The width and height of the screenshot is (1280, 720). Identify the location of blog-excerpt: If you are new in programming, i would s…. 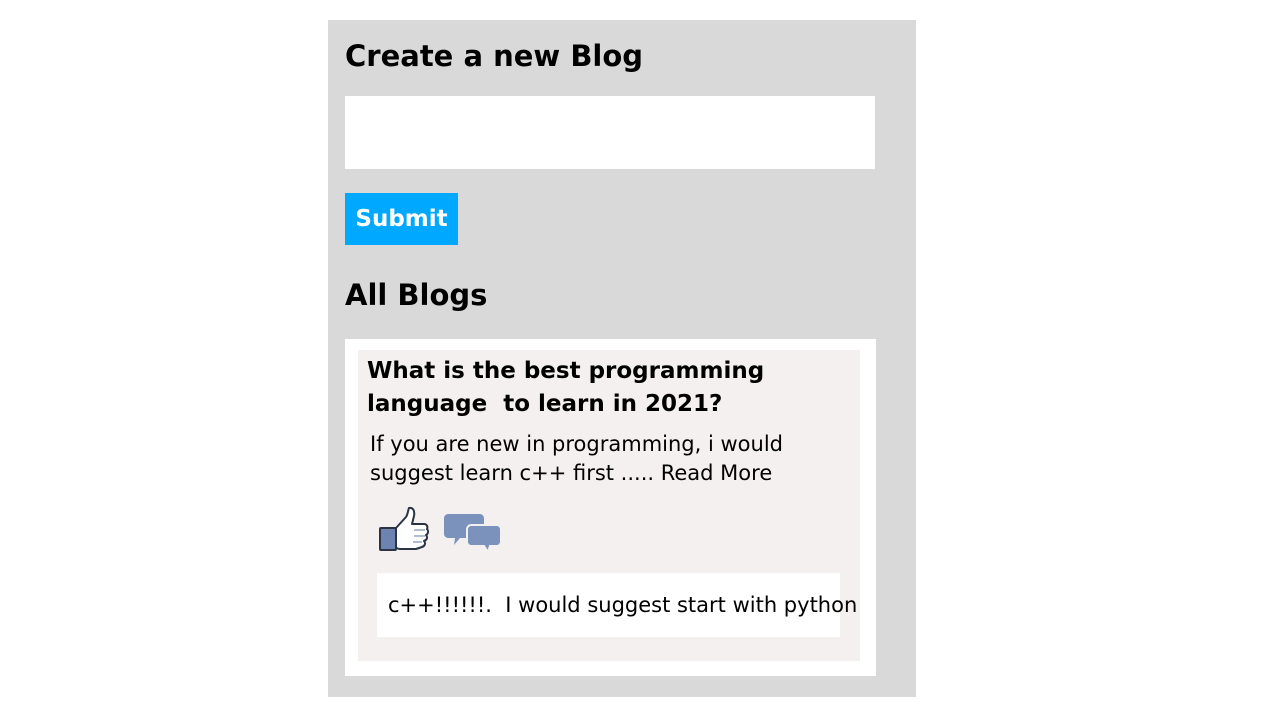
(612, 459).